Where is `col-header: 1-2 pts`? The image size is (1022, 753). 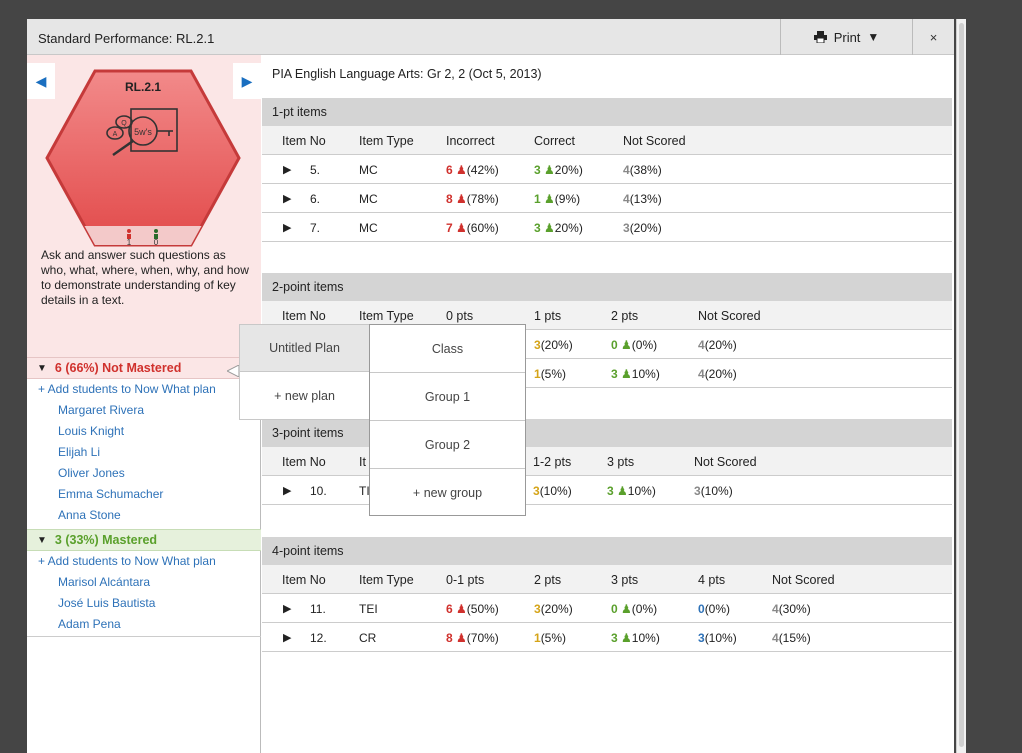 col-header: 1-2 pts is located at coordinates (552, 462).